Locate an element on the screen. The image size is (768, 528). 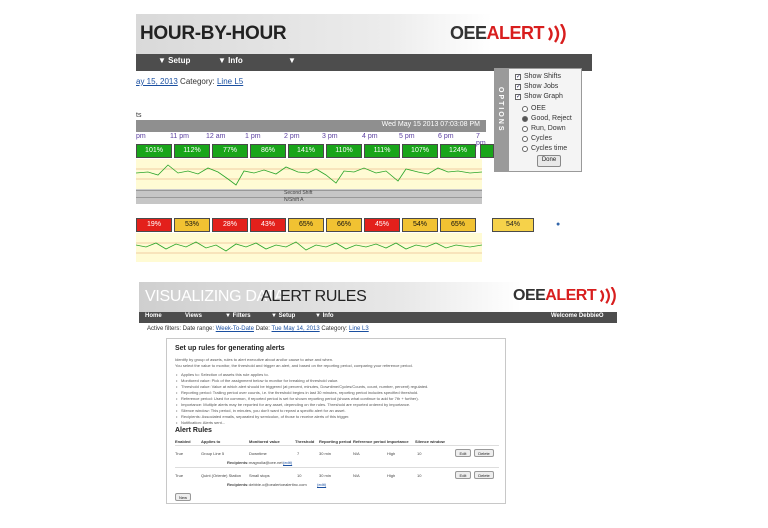
oee-row-1: 101% 112% 77% 86% 141% 110% 111% 107% 124% is located at coordinates (307, 151).